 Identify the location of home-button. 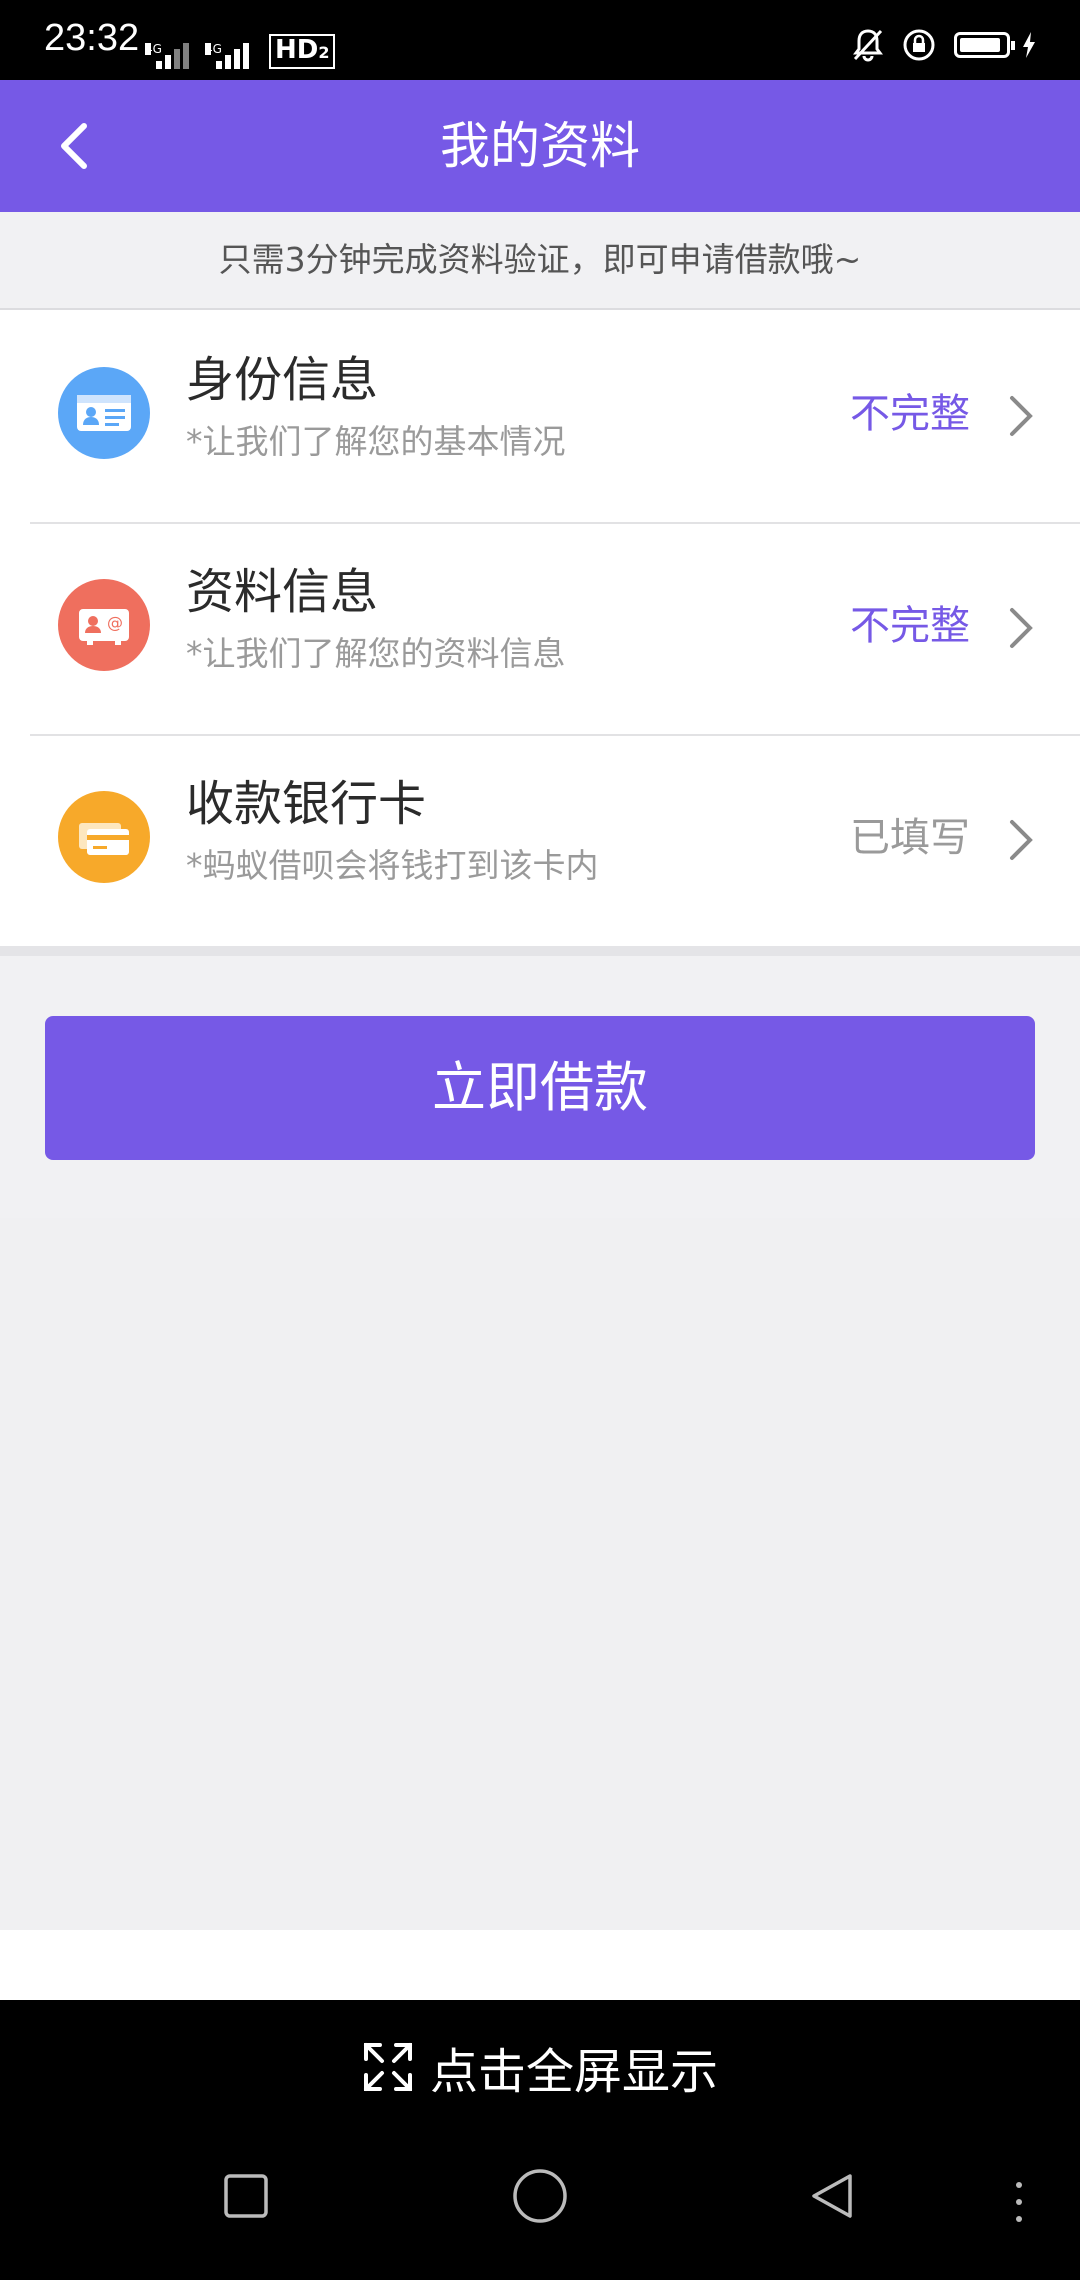
(540, 2196).